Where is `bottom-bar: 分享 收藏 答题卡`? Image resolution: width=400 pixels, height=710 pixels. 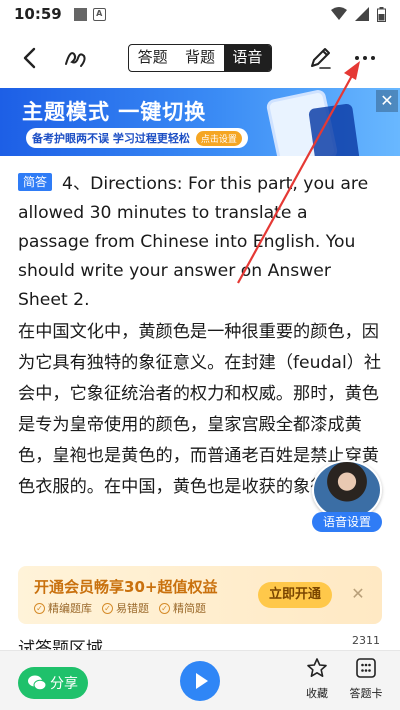 bottom-bar: 分享 收藏 答题卡 is located at coordinates (200, 680).